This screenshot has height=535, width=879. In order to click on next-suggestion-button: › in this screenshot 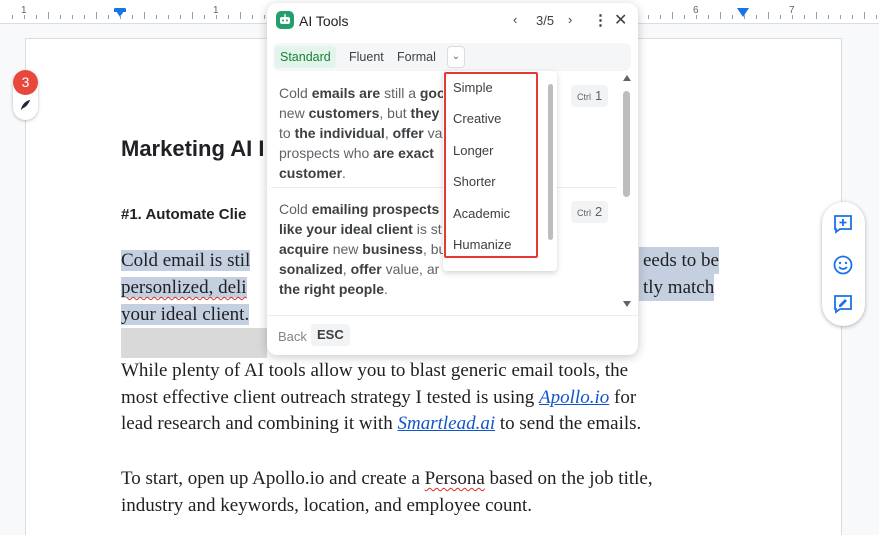, I will do `click(570, 19)`.